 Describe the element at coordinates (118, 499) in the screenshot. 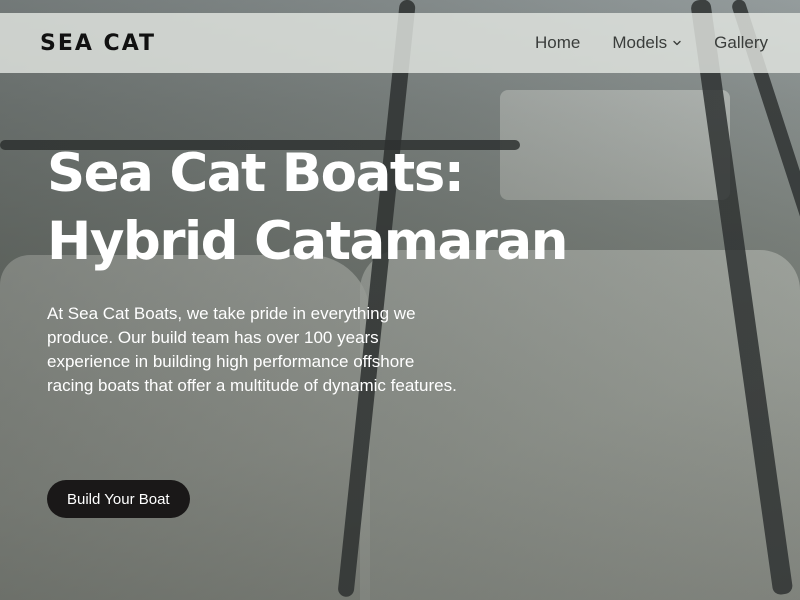

I see `build-your-boat-button: Build Your Boat` at that location.